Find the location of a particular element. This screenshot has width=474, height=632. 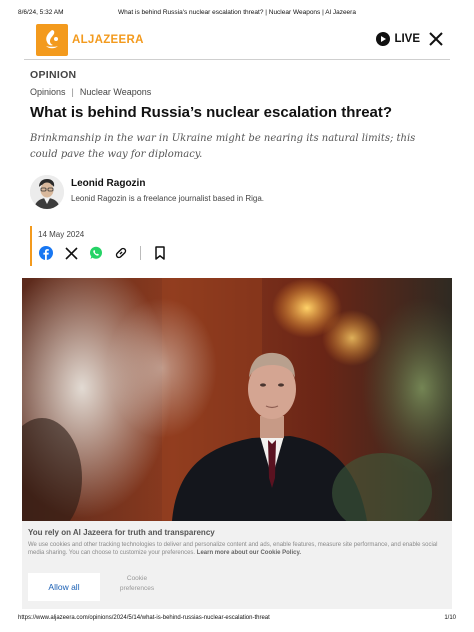

breadcrumb-nuclear-weapons: Nuclear Weapons is located at coordinates (115, 92).